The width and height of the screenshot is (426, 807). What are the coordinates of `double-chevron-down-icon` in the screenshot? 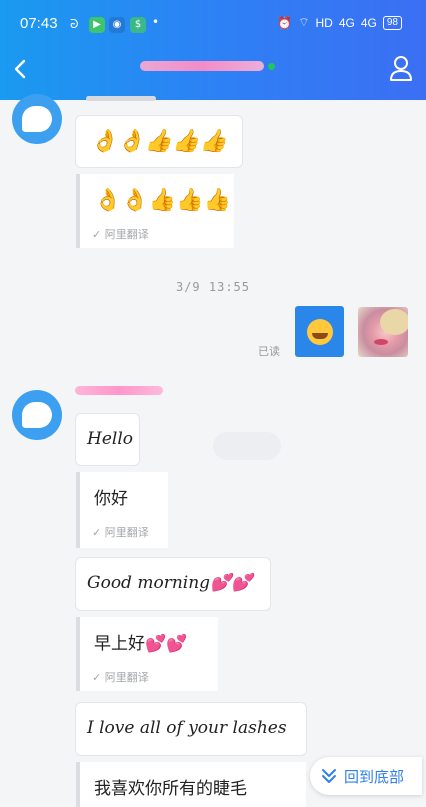 It's located at (329, 776).